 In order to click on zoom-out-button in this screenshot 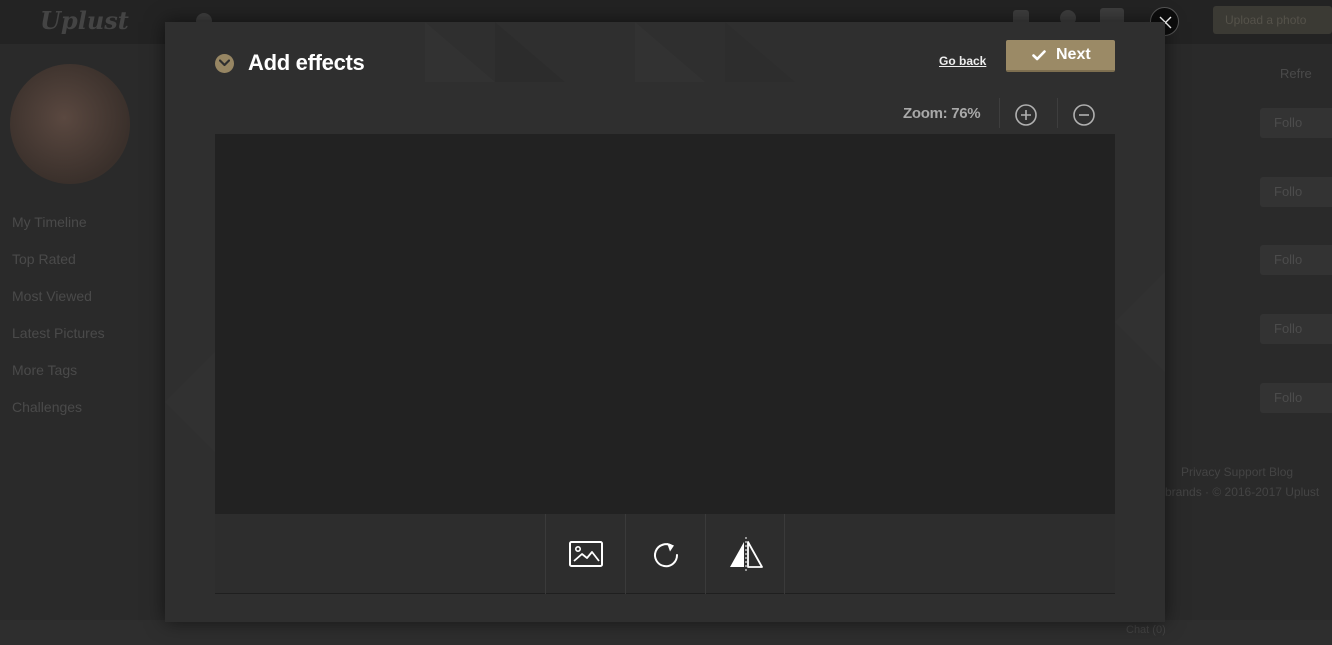, I will do `click(1084, 115)`.